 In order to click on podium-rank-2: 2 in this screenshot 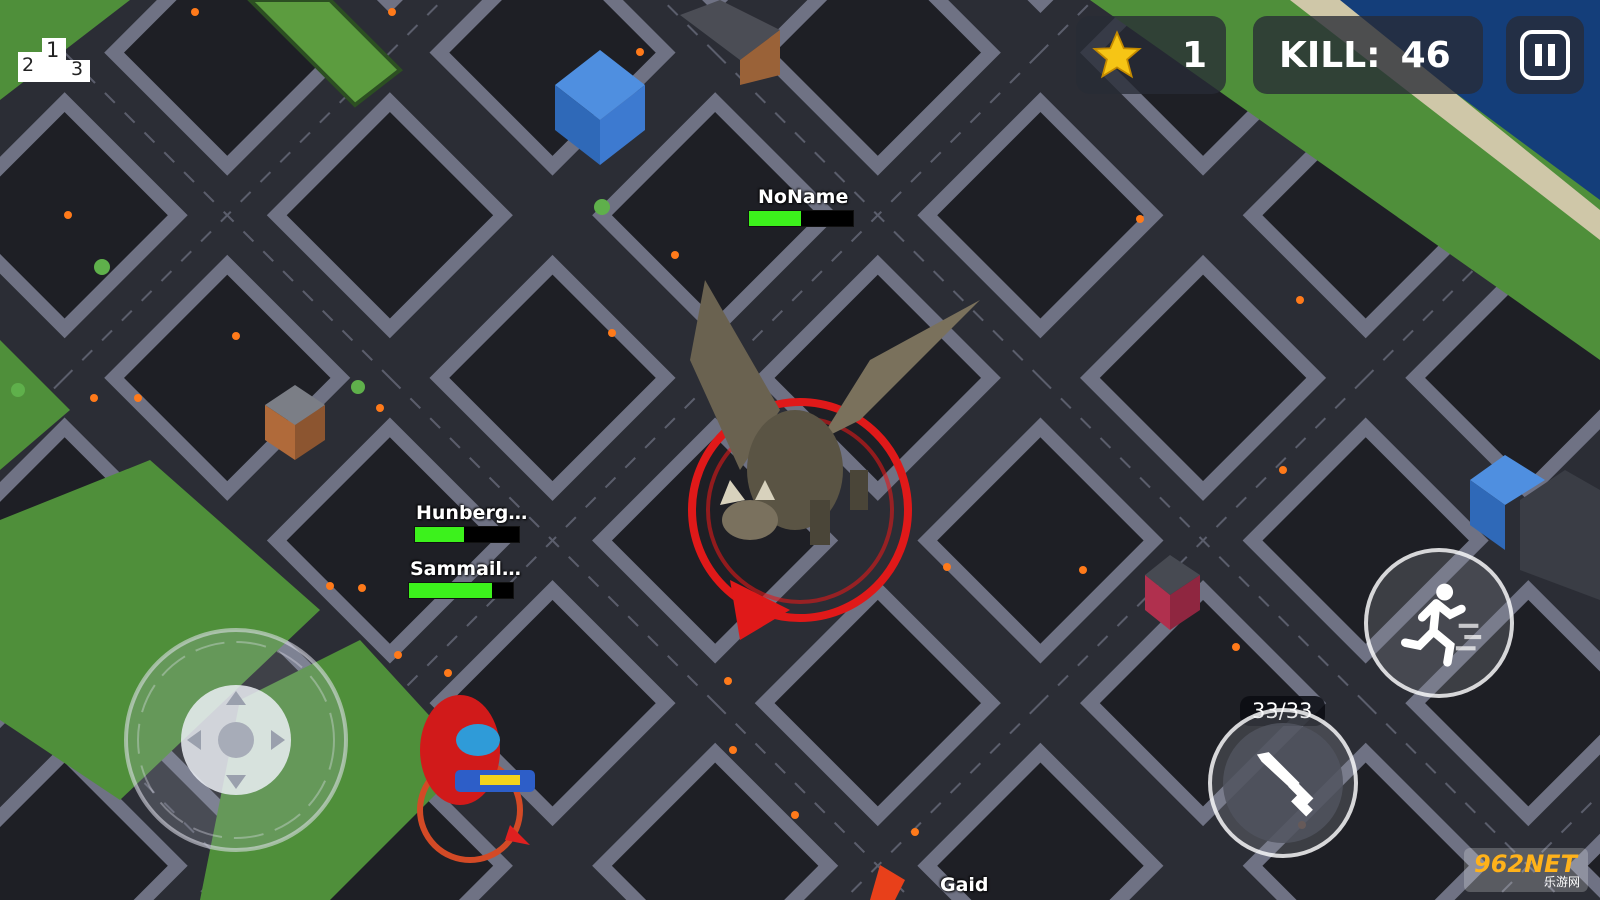, I will do `click(28, 65)`.